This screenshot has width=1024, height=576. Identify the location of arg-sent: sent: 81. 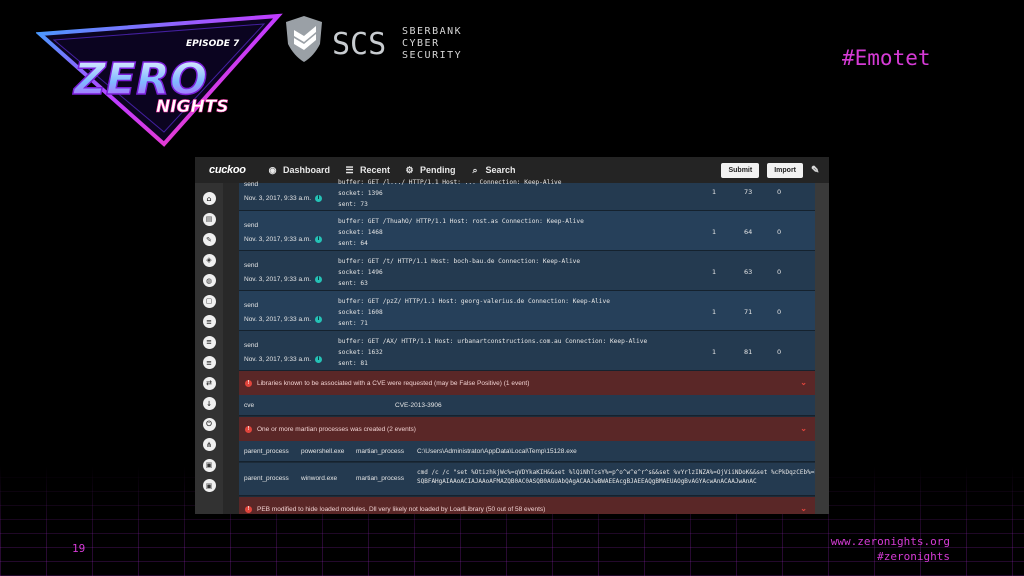
(353, 363).